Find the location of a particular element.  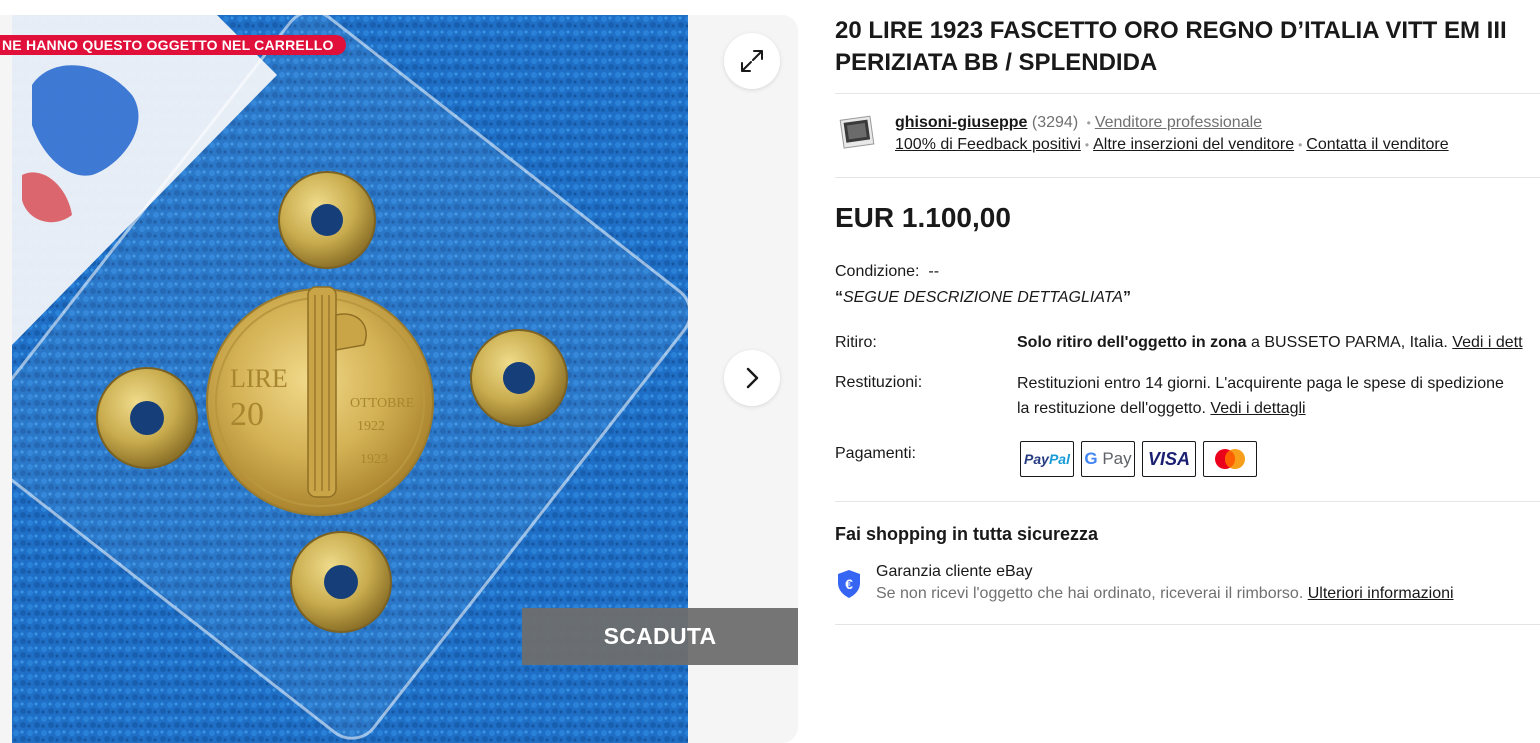

paypal-icon: PayPal is located at coordinates (1047, 459).